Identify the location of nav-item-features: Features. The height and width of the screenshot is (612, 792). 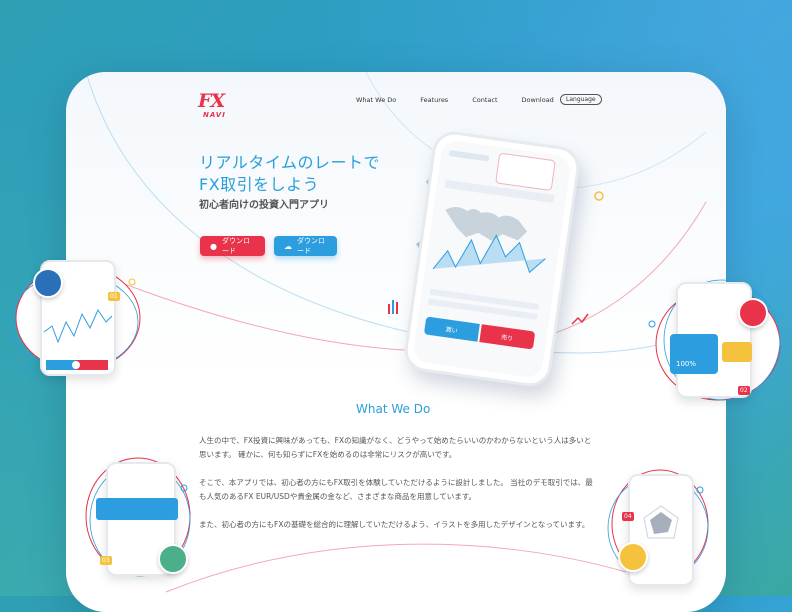
(434, 100).